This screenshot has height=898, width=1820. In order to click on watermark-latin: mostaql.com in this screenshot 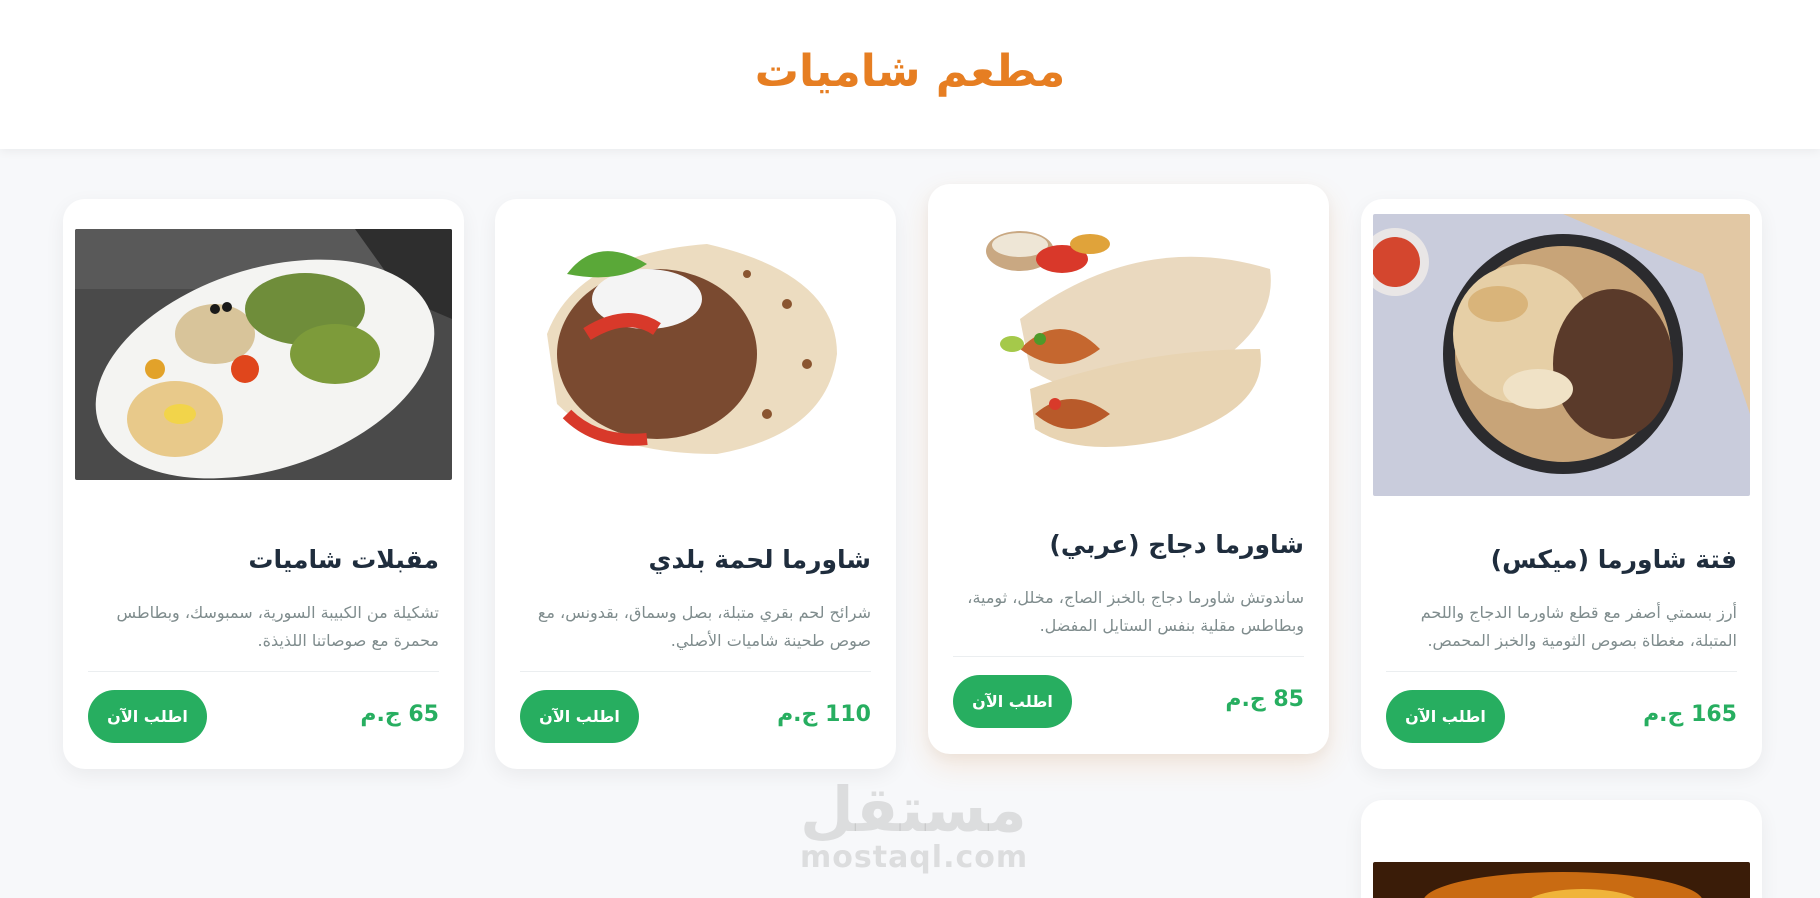, I will do `click(914, 857)`.